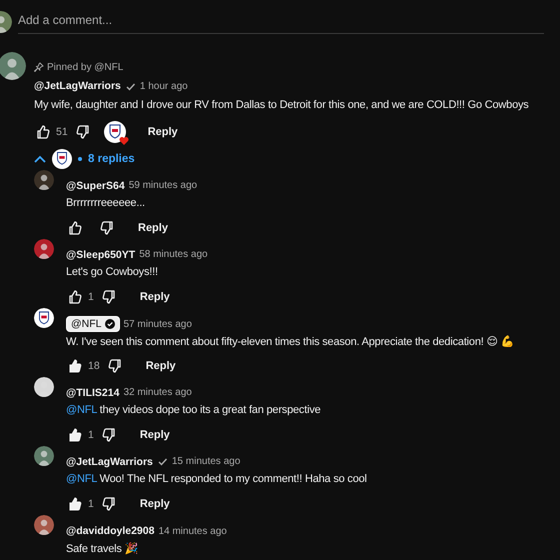  What do you see at coordinates (40, 159) in the screenshot?
I see `chevron-up-icon` at bounding box center [40, 159].